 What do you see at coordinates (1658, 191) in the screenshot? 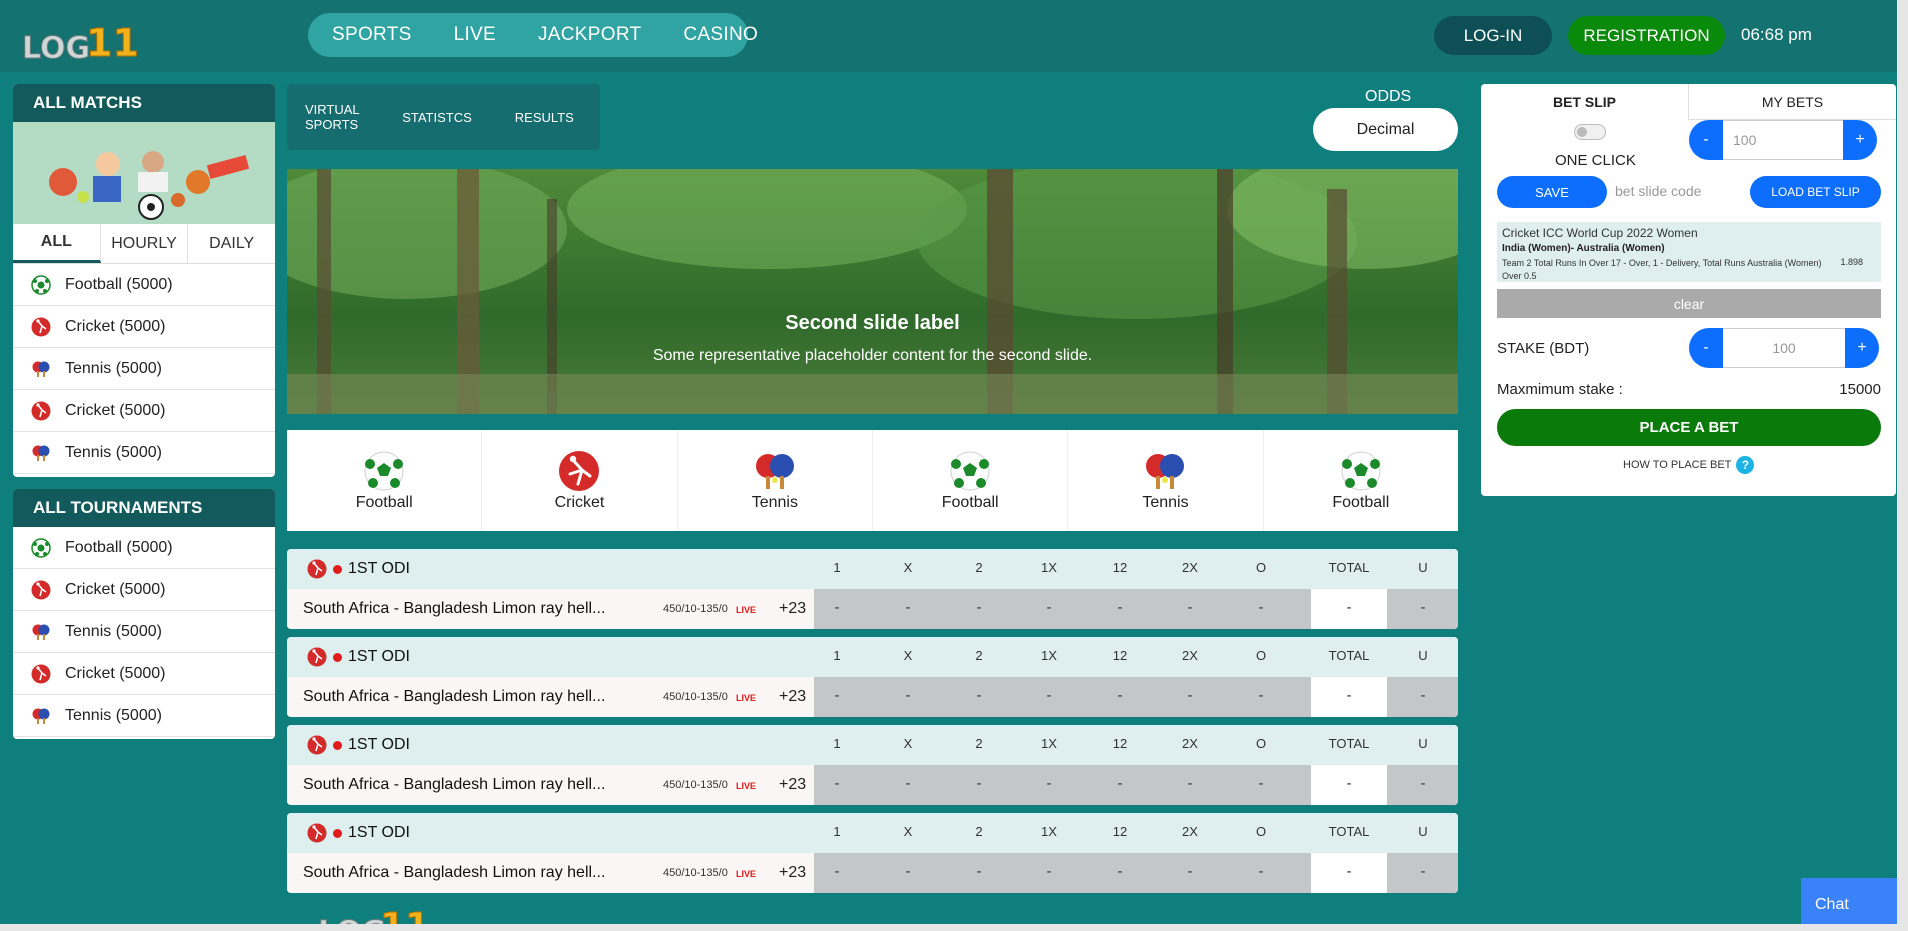
I see `bet-slip-code-input: bet slide code` at bounding box center [1658, 191].